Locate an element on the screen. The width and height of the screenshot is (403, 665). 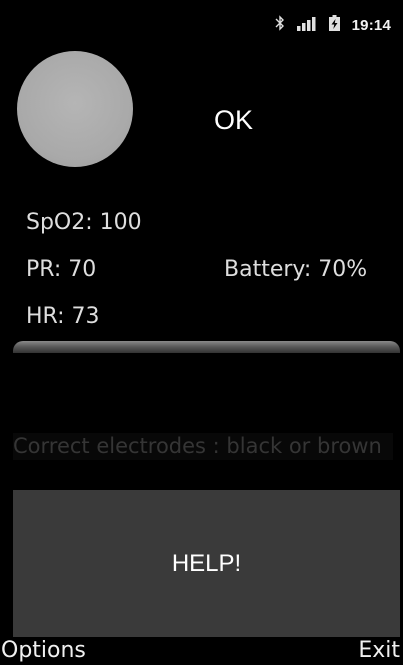
status-bar: 19:14 is located at coordinates (201, 22).